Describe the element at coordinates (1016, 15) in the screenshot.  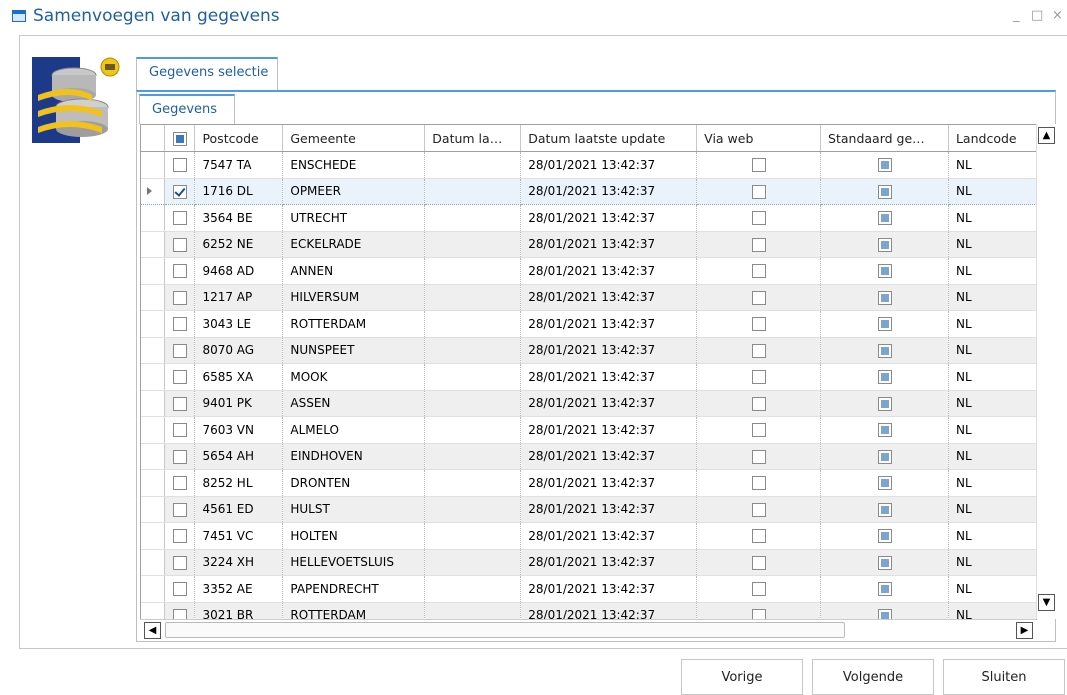
I see `minimize-button: _` at that location.